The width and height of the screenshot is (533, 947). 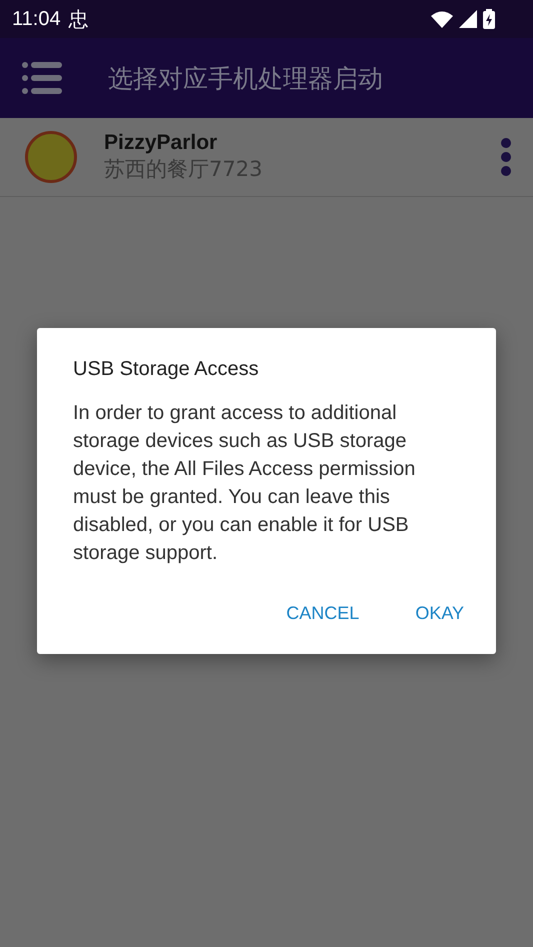 What do you see at coordinates (166, 369) in the screenshot?
I see `dialog-title: USB Storage Access` at bounding box center [166, 369].